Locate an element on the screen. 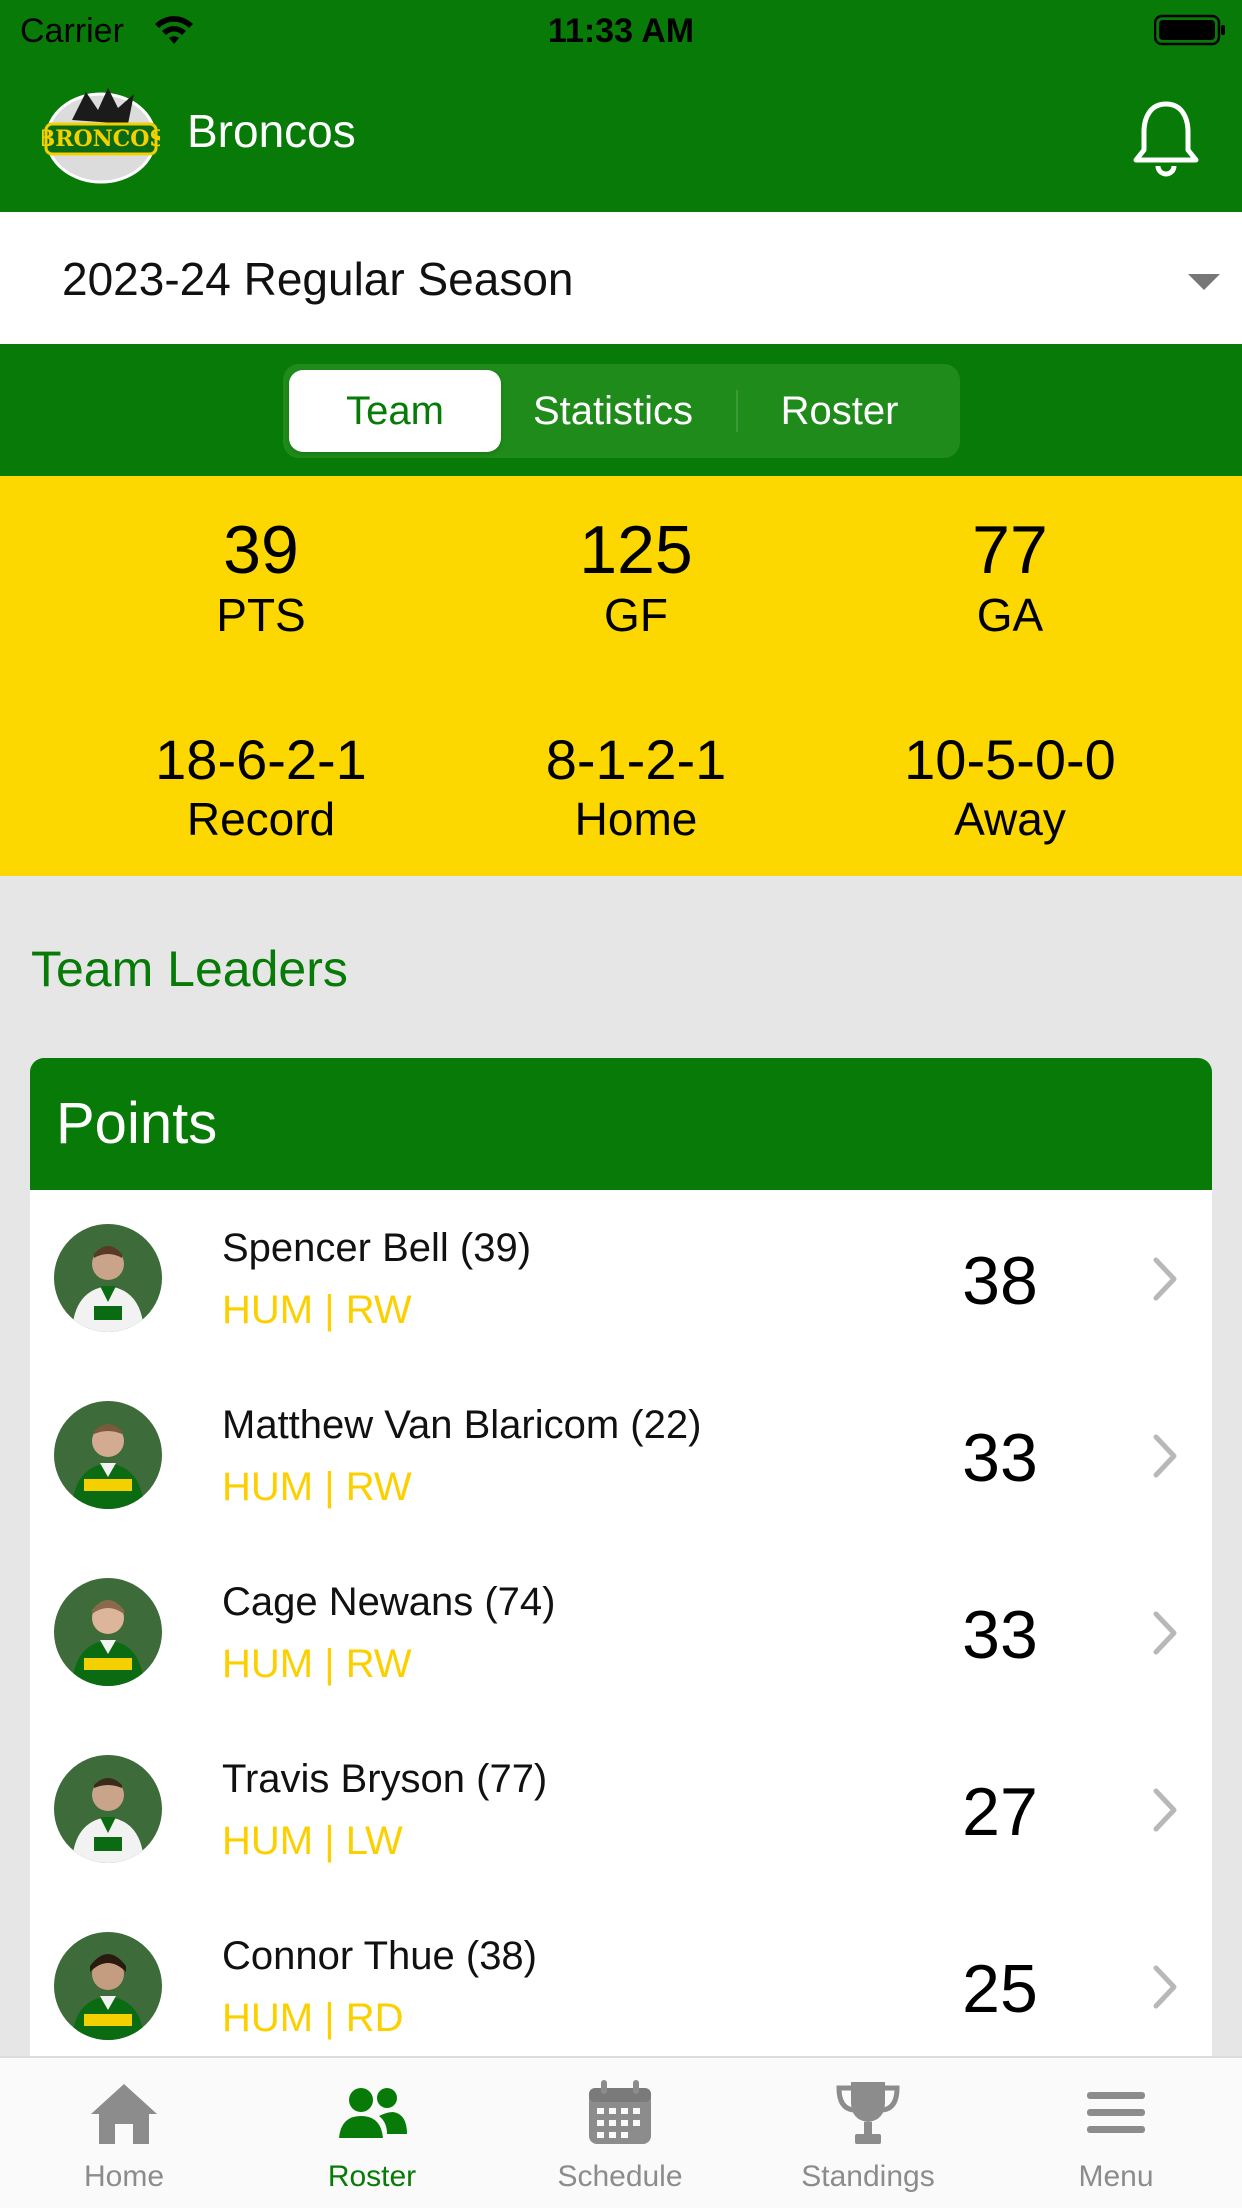 The width and height of the screenshot is (1242, 2208). stat-value: 77 is located at coordinates (1010, 550).